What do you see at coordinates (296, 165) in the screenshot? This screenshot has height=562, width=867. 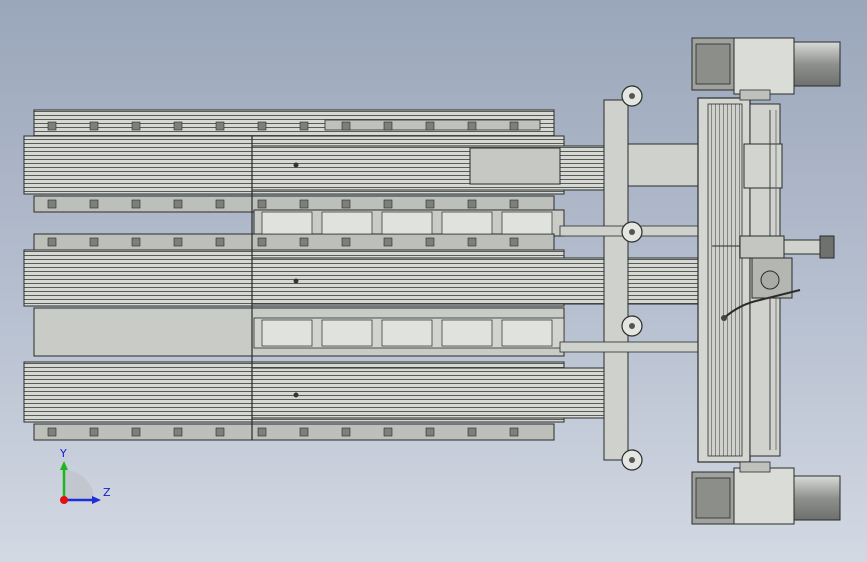 I see `tray-upper-pin` at bounding box center [296, 165].